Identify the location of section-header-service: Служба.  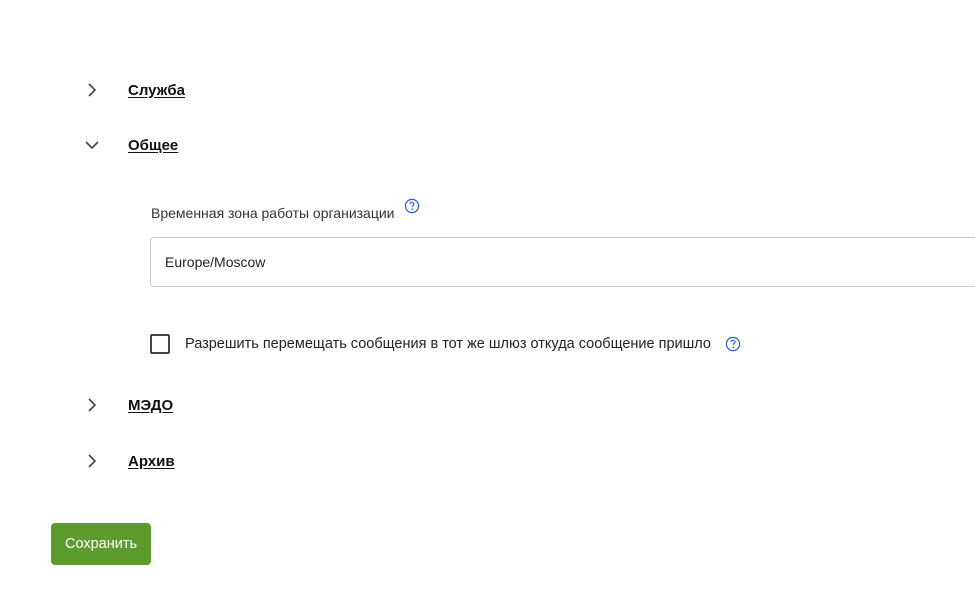
(134, 90).